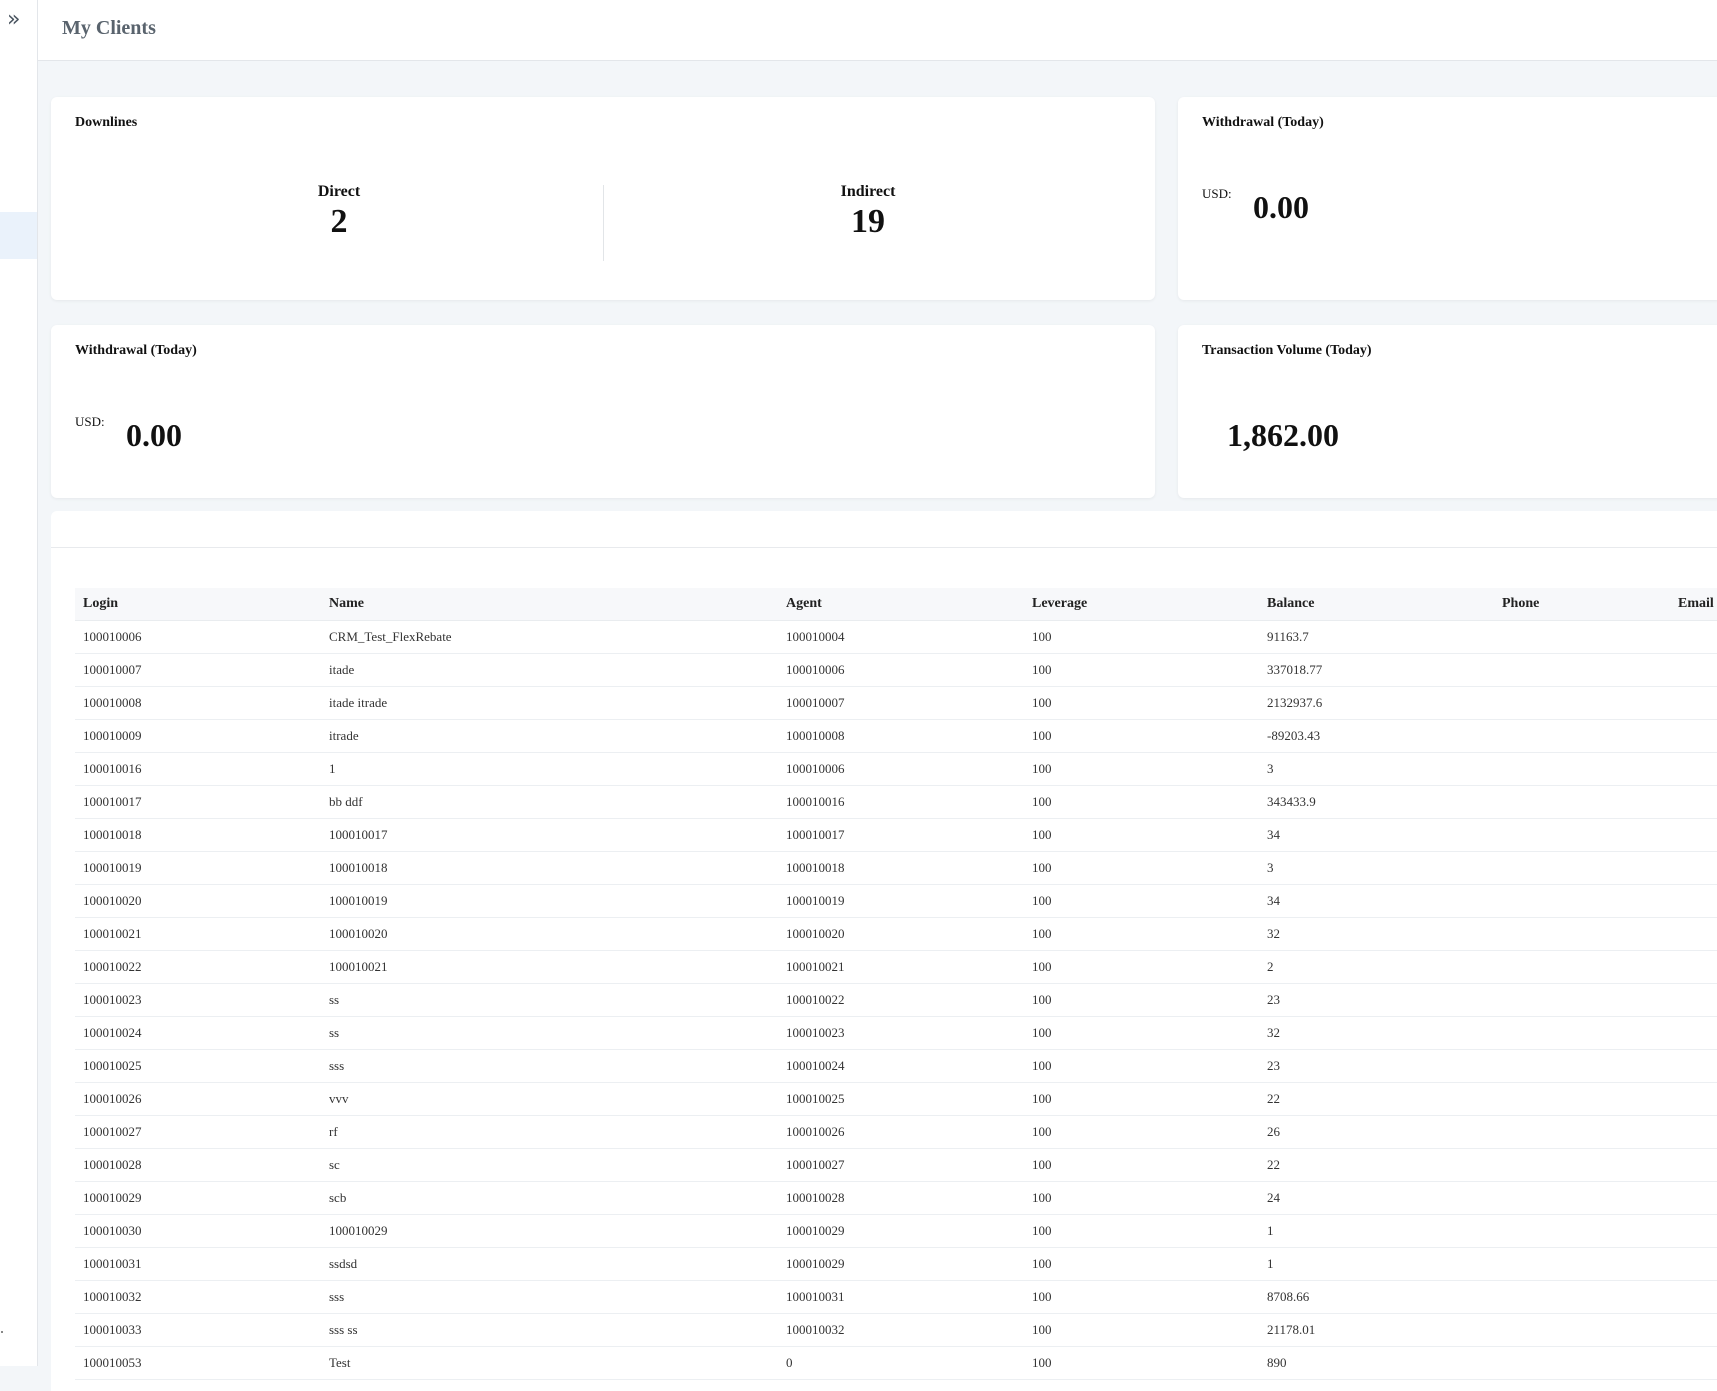 This screenshot has height=1391, width=1717. I want to click on cell-name: vvv, so click(549, 1099).